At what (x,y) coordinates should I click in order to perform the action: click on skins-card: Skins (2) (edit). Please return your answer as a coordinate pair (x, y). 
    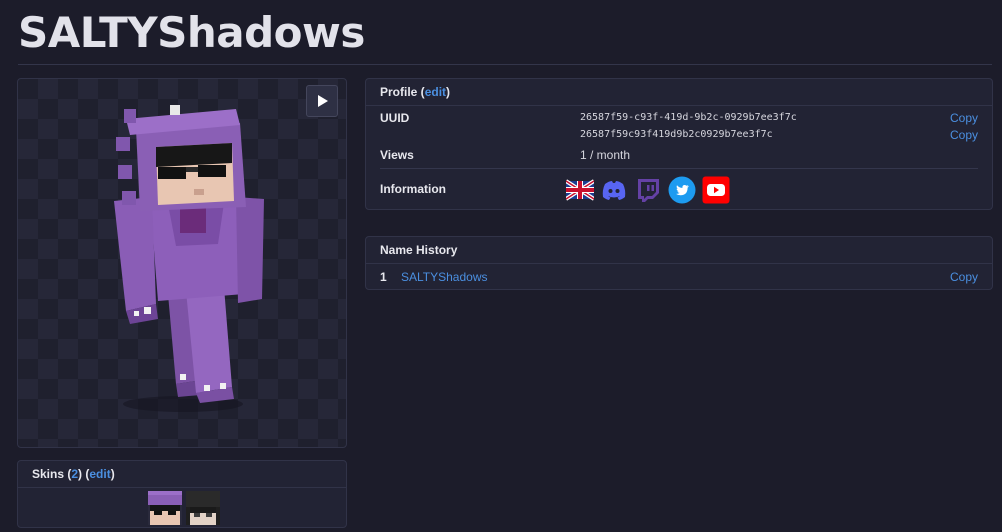
    Looking at the image, I should click on (182, 494).